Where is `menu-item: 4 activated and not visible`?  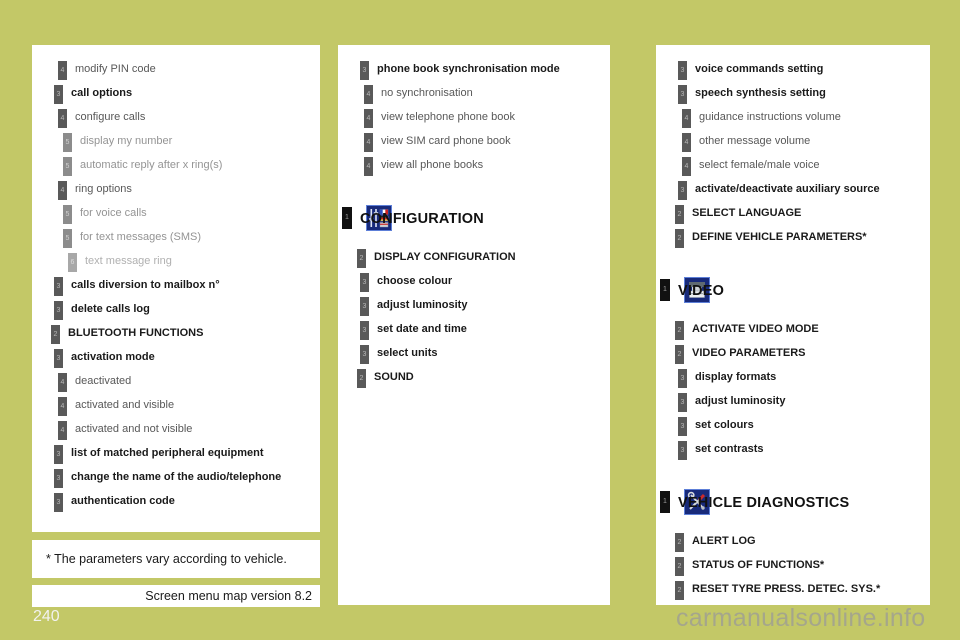 menu-item: 4 activated and not visible is located at coordinates (176, 429).